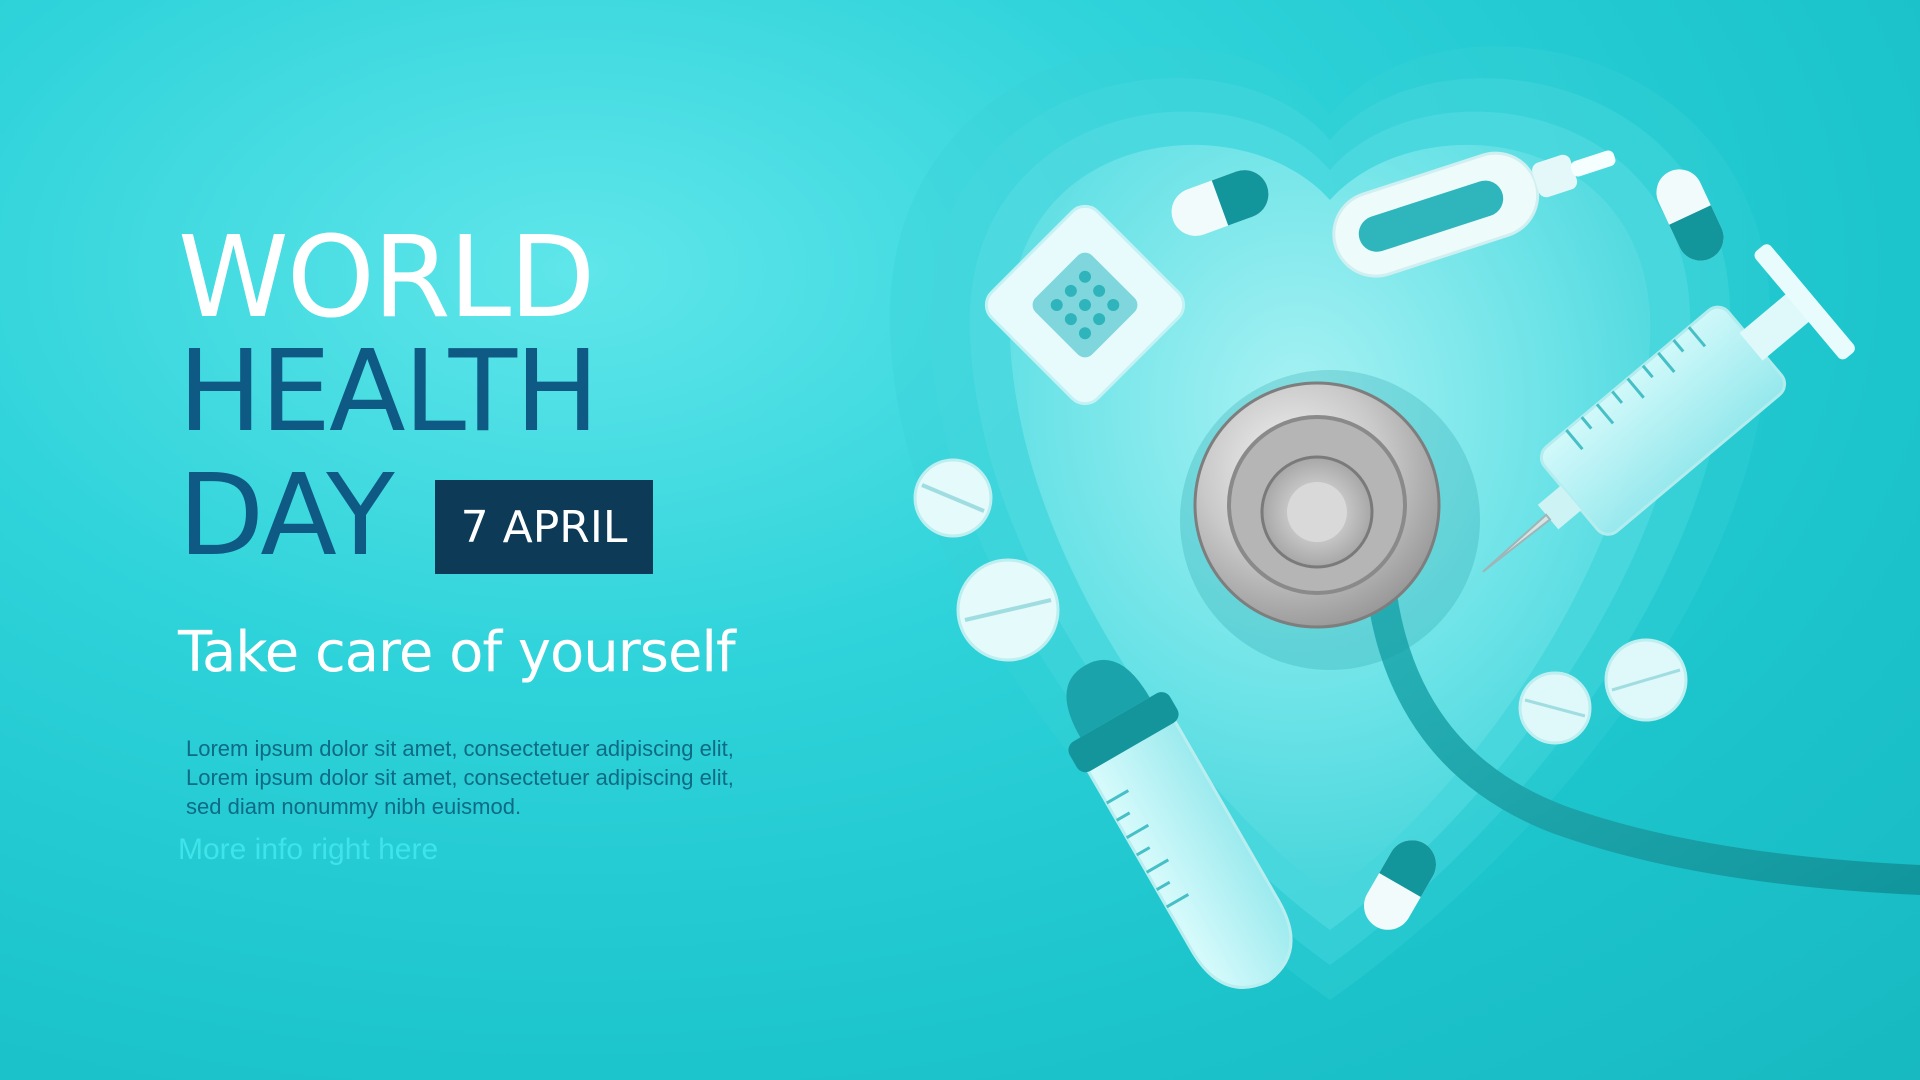  What do you see at coordinates (386, 278) in the screenshot?
I see `title-world: WORLD` at bounding box center [386, 278].